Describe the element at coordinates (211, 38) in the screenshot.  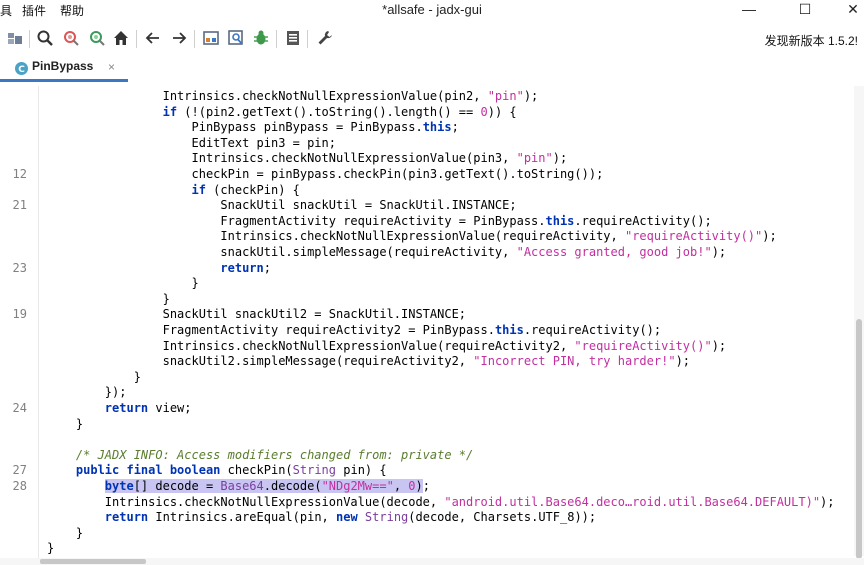
I see `deobfuscation-icon` at that location.